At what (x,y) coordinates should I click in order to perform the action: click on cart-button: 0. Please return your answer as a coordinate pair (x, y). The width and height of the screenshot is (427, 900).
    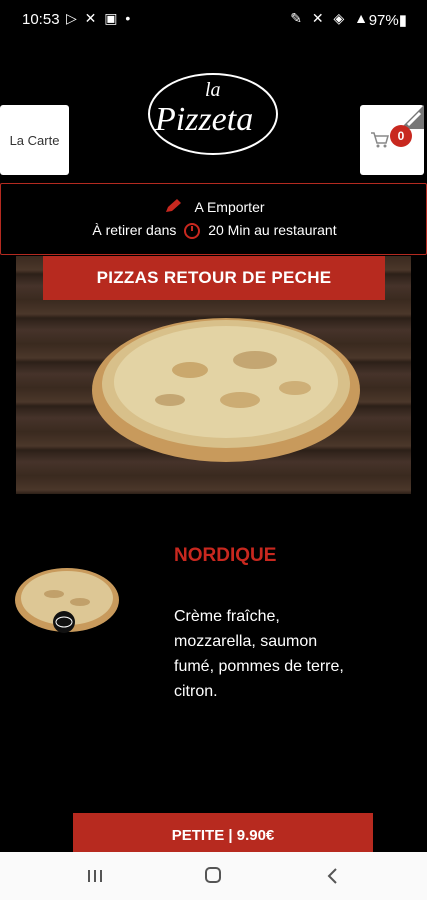
    Looking at the image, I should click on (392, 140).